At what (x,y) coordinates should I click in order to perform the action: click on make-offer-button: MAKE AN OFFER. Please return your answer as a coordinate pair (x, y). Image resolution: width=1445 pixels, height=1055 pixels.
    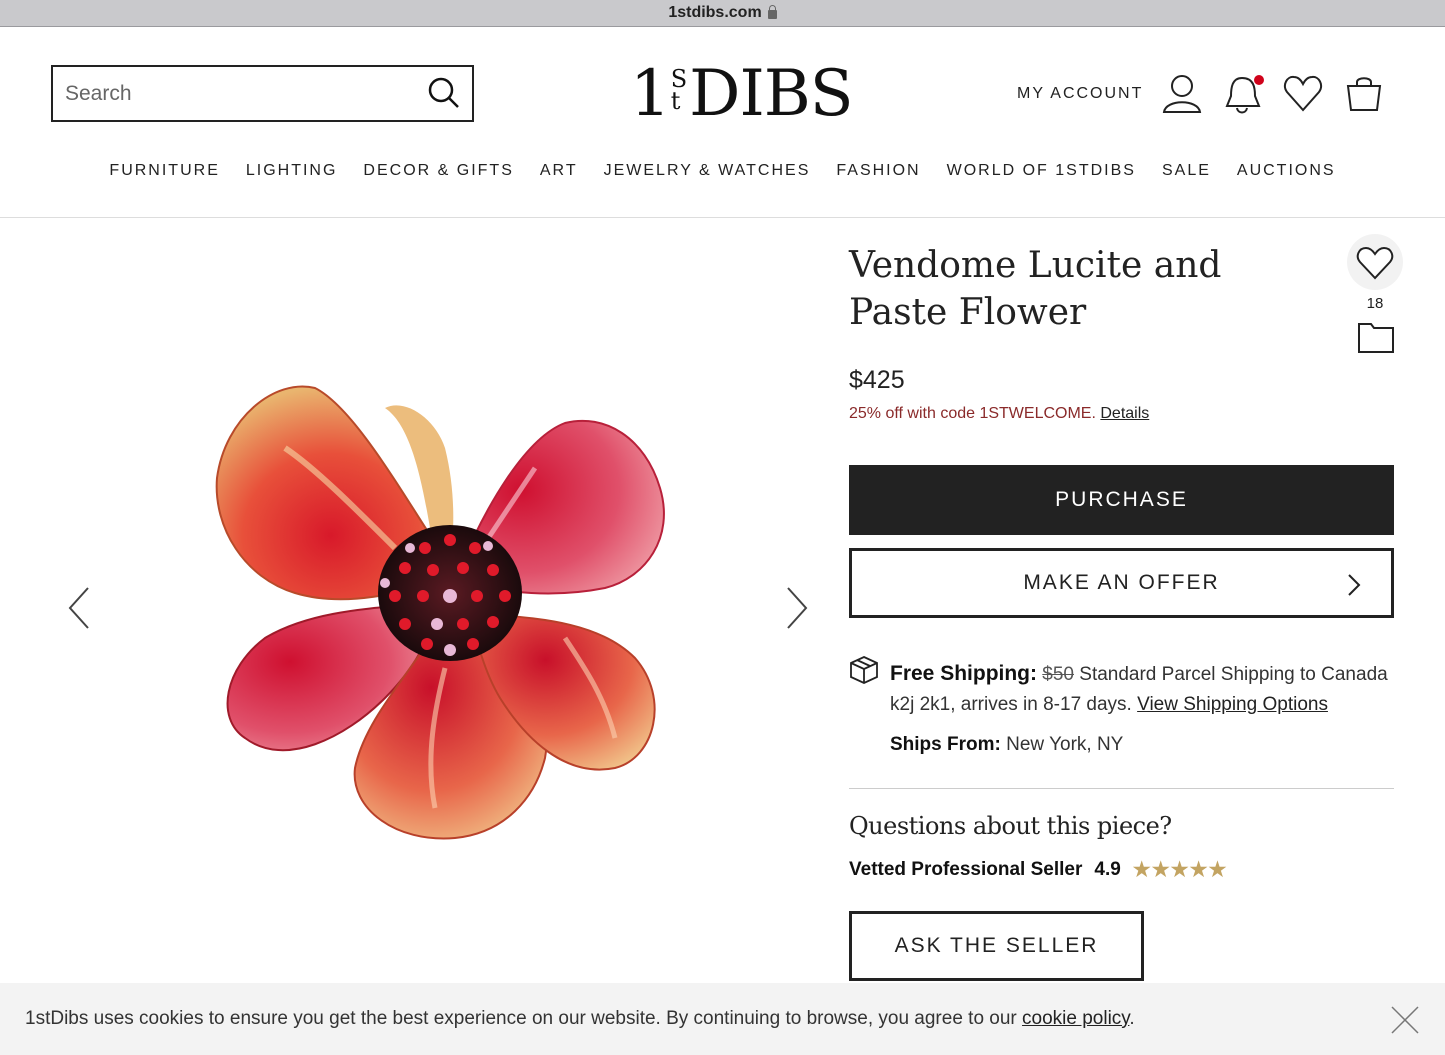
    Looking at the image, I should click on (1121, 583).